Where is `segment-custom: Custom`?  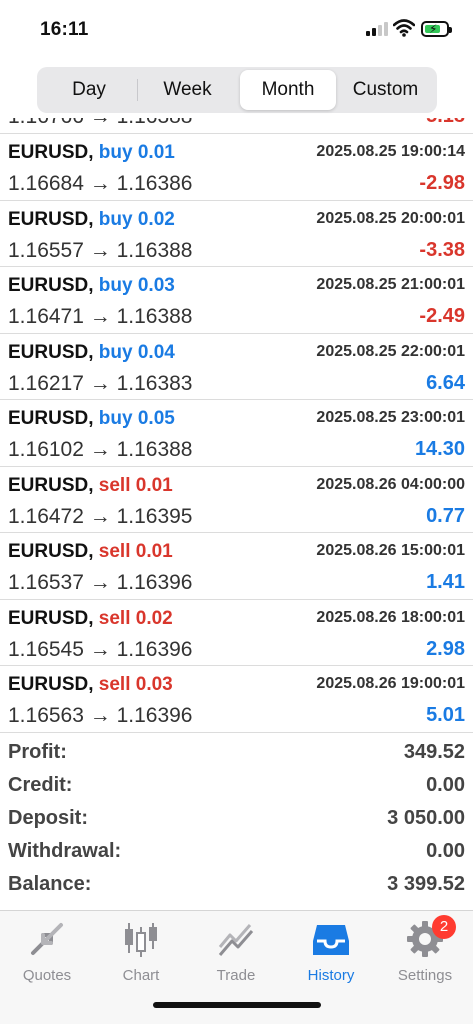
segment-custom: Custom is located at coordinates (385, 90).